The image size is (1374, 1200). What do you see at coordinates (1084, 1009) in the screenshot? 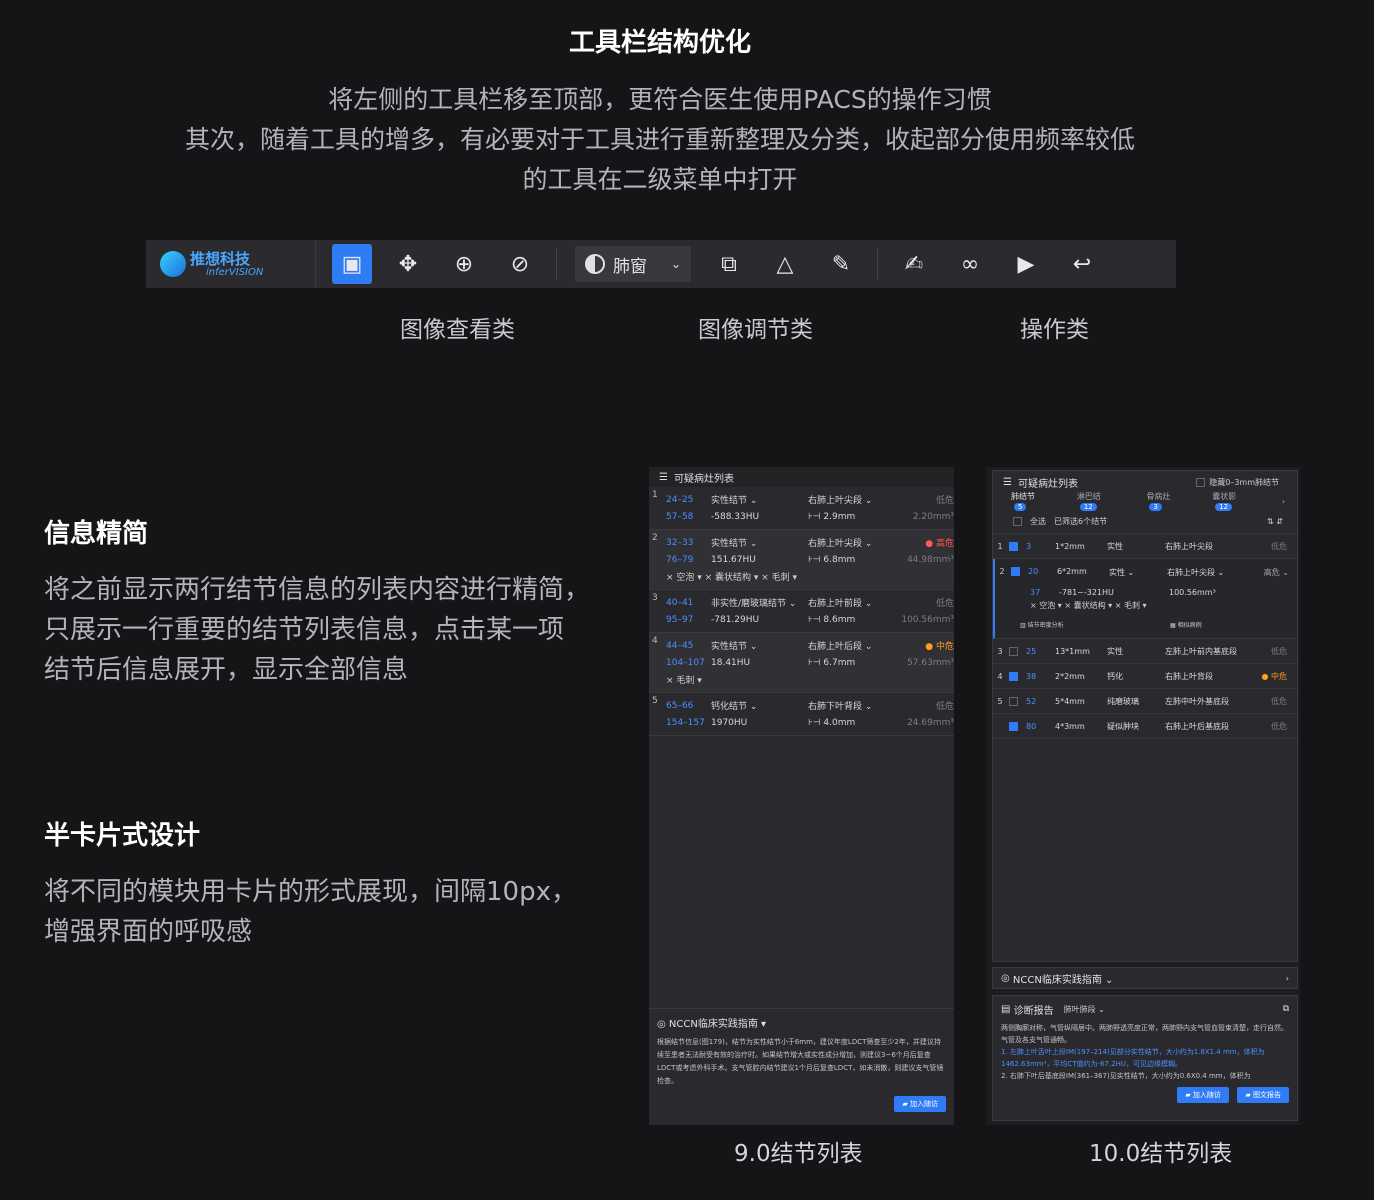
I see `report-select: 肺叶肺段 ⌄` at bounding box center [1084, 1009].